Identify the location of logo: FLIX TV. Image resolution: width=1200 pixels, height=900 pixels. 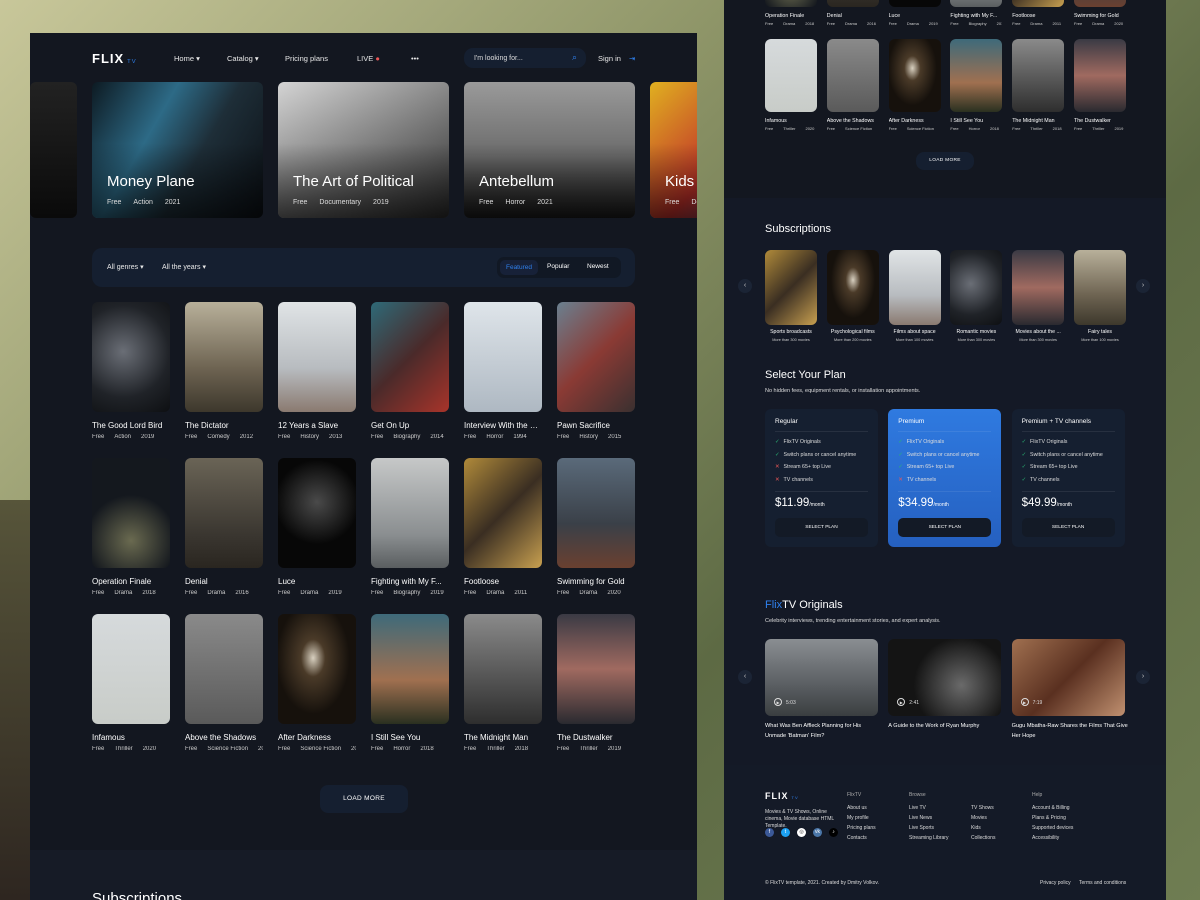
(114, 58).